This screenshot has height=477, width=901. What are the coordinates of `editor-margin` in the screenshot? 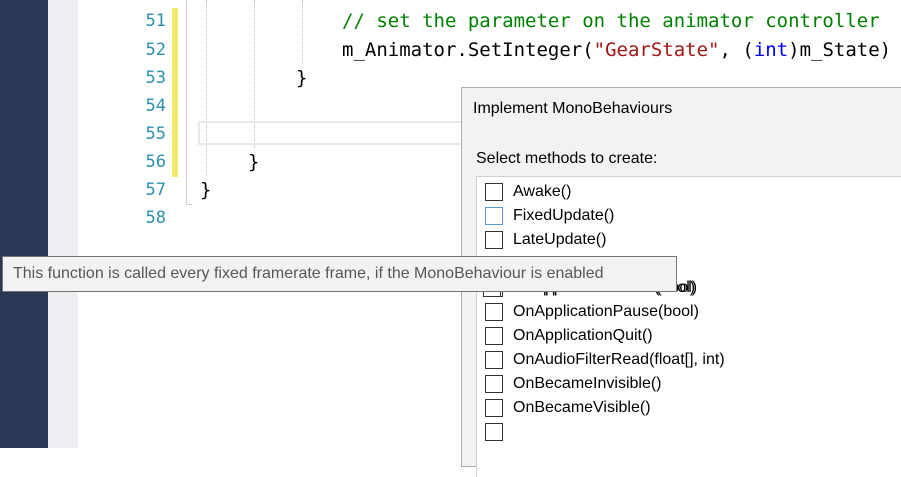 It's located at (63, 224).